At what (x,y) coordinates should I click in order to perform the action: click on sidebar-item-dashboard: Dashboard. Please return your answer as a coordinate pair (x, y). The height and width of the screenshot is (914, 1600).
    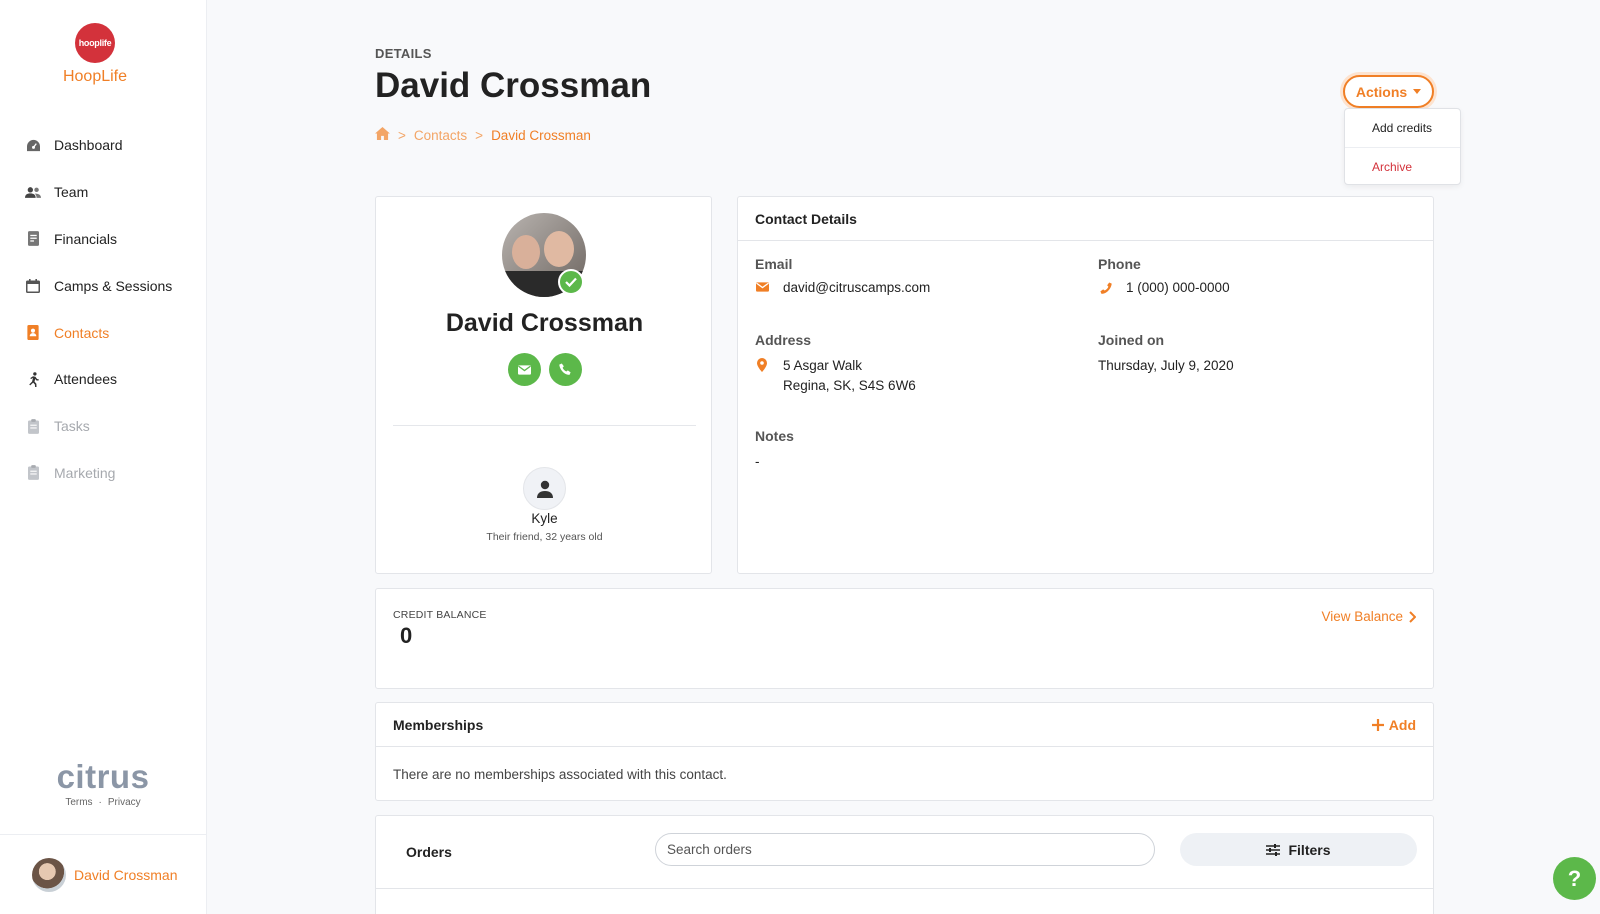
    Looking at the image, I should click on (103, 145).